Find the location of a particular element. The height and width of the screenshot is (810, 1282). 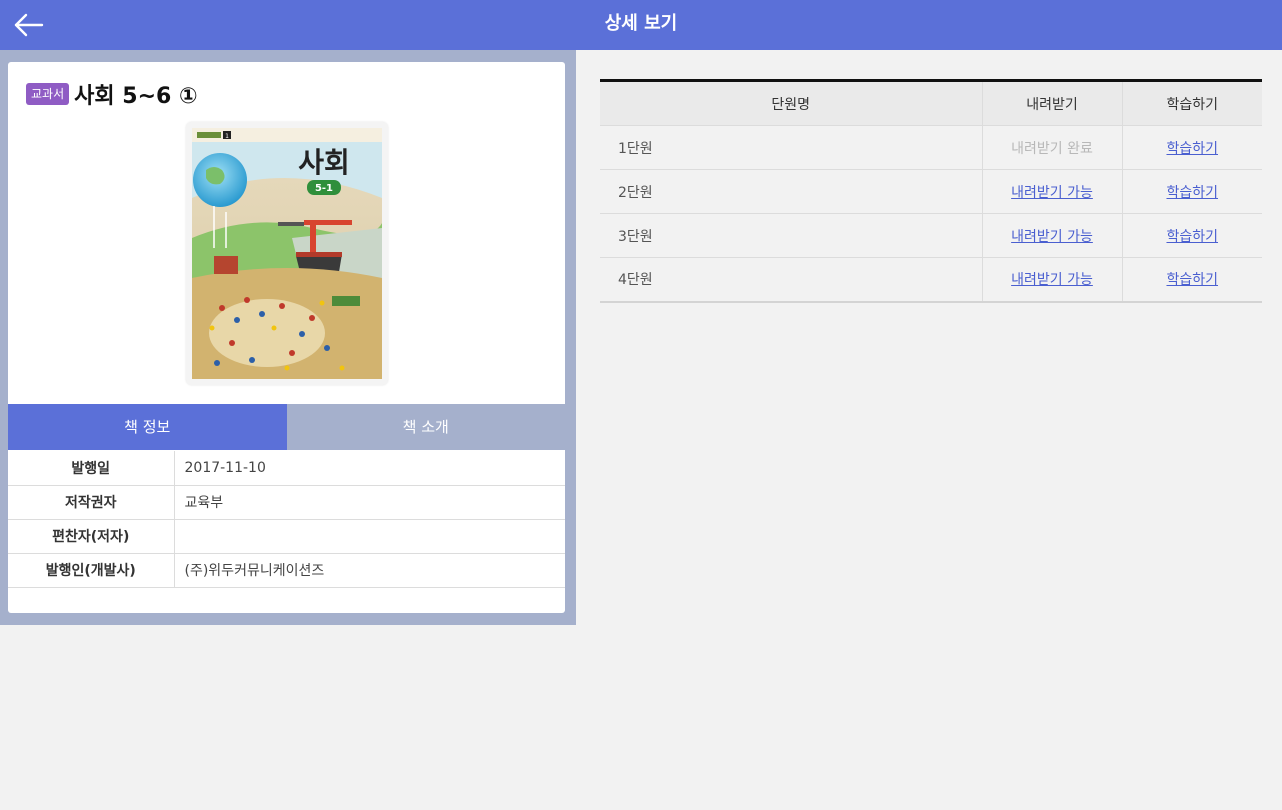

info-row-copyright: 저작권자 교육부 is located at coordinates (286, 502).